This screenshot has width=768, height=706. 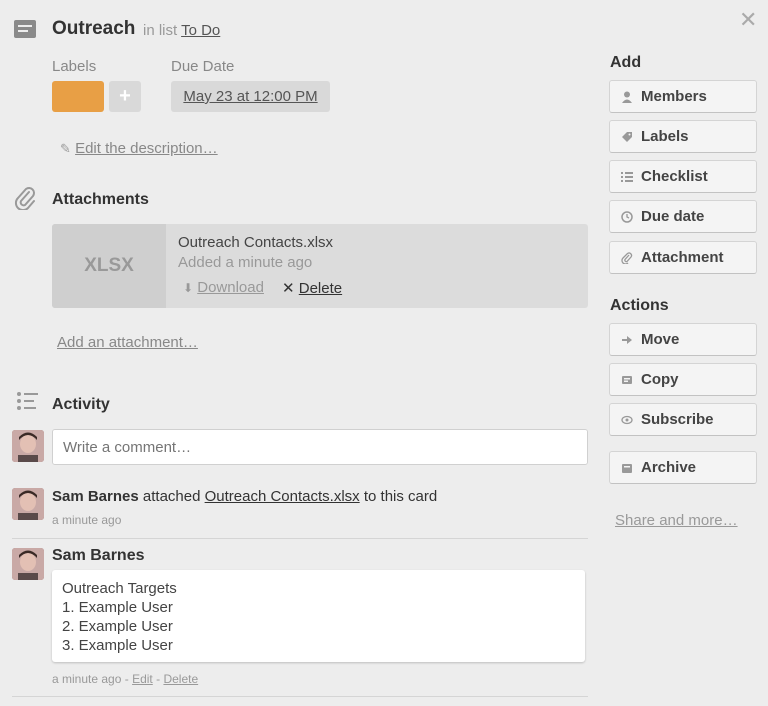 I want to click on due-date-button: Due date, so click(x=683, y=216).